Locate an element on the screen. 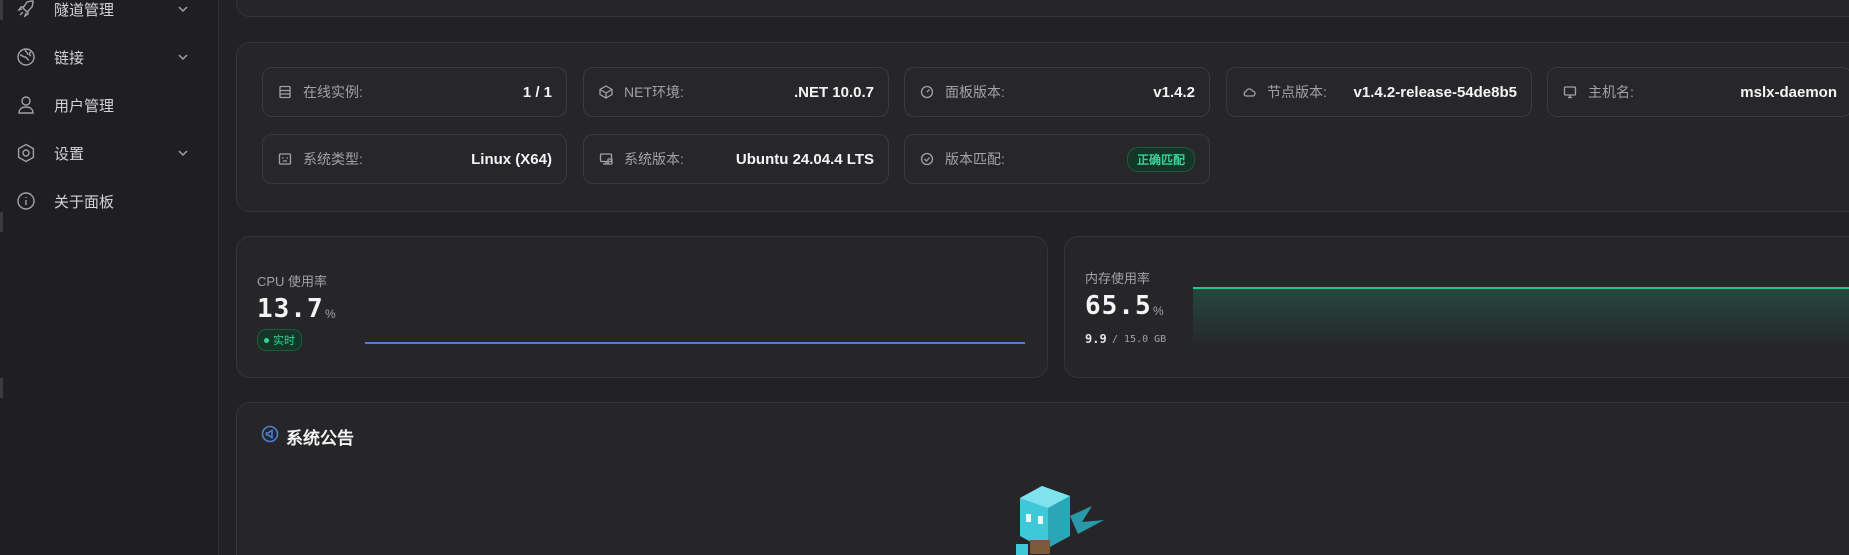  sidebar-marker is located at coordinates (1, 388).